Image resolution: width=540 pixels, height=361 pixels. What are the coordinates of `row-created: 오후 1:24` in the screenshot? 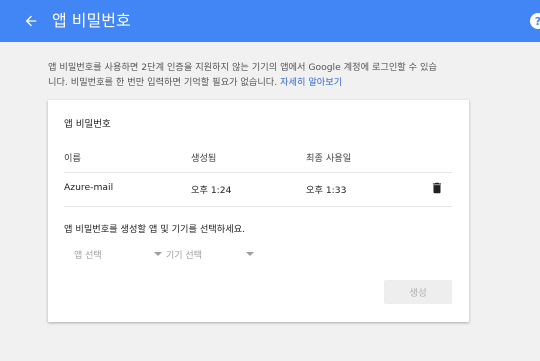 It's located at (211, 190).